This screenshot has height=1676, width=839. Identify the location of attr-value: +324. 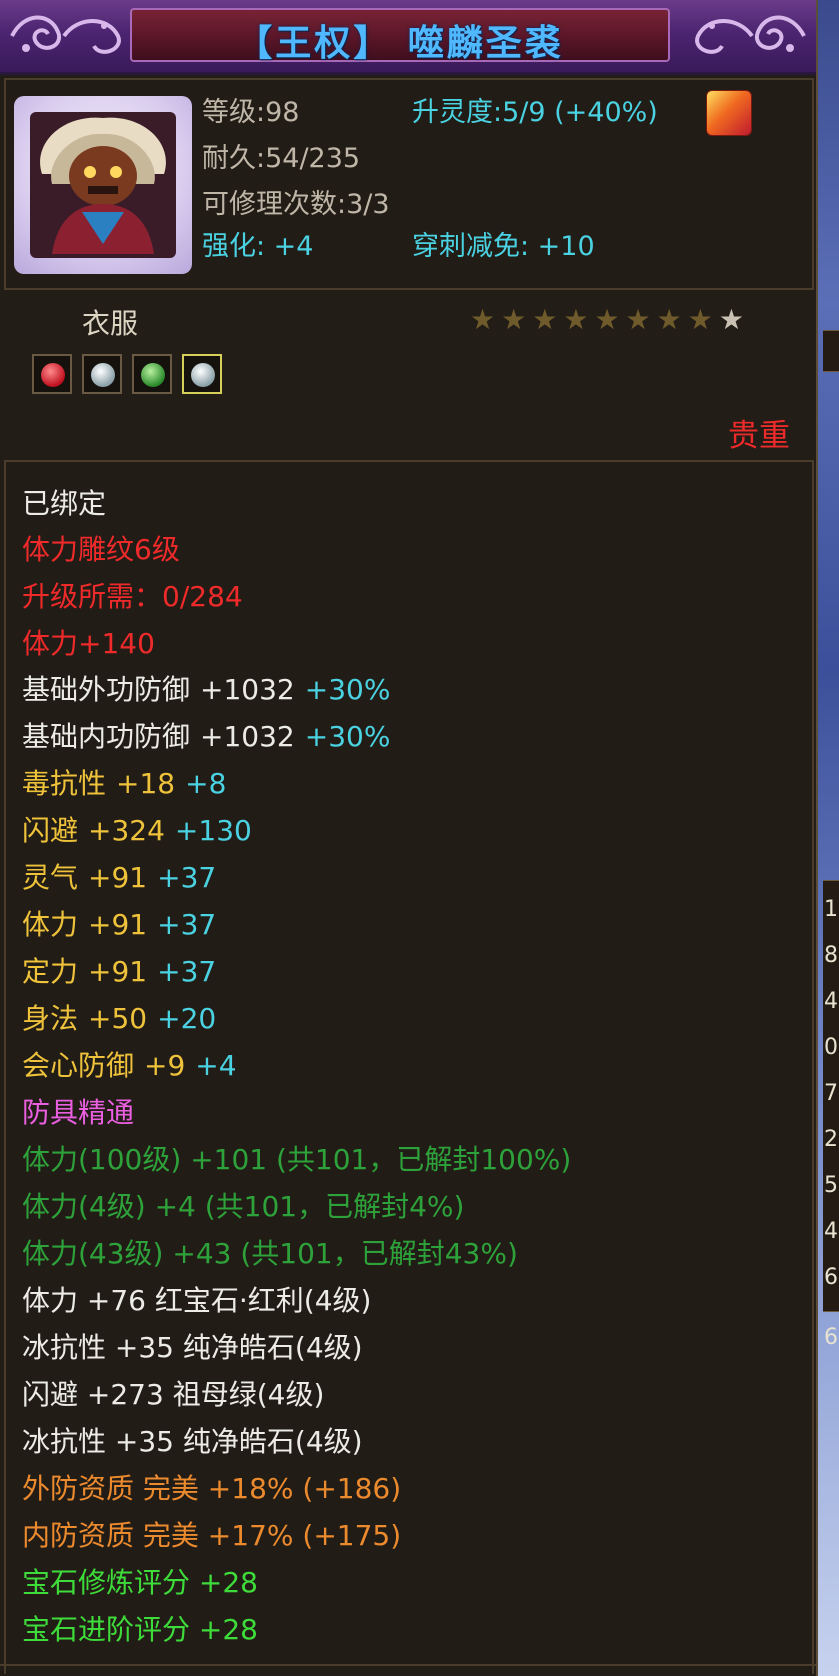
(126, 830).